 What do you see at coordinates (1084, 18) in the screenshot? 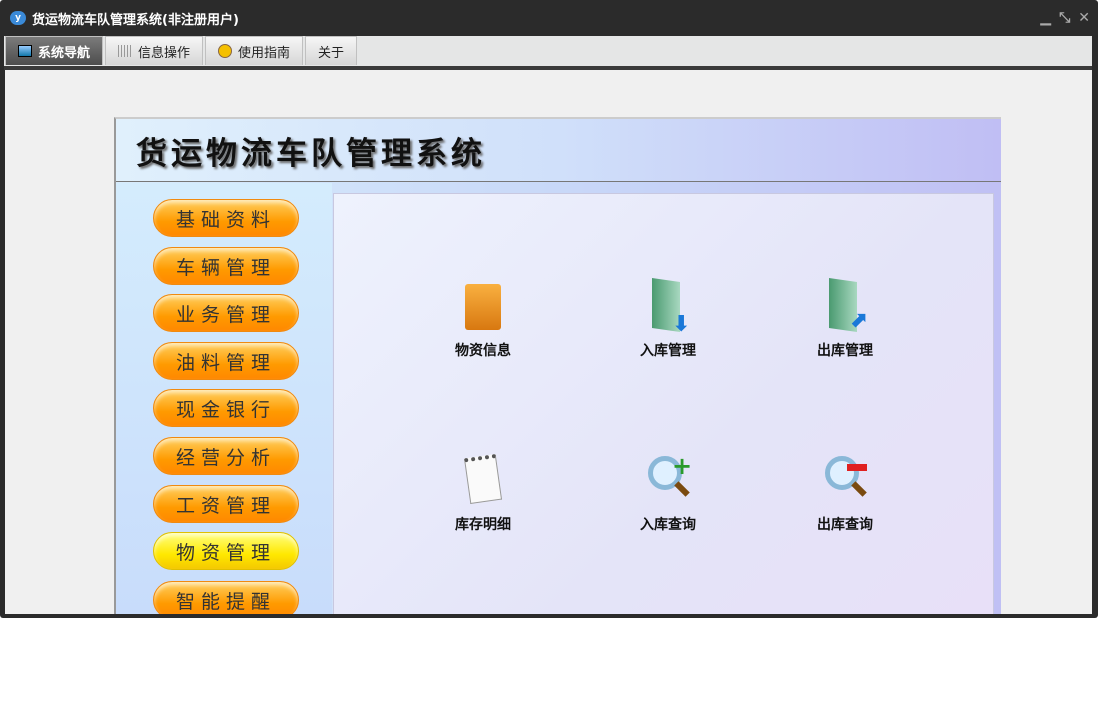
I see `close-icon: ✕` at bounding box center [1084, 18].